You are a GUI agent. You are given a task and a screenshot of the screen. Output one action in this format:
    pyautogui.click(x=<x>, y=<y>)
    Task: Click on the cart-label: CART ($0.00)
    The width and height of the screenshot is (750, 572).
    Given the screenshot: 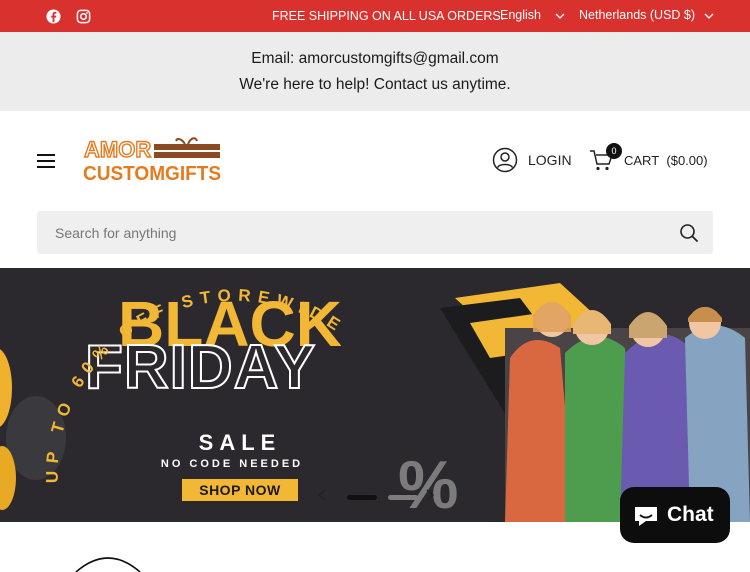 What is the action you would take?
    pyautogui.click(x=666, y=160)
    